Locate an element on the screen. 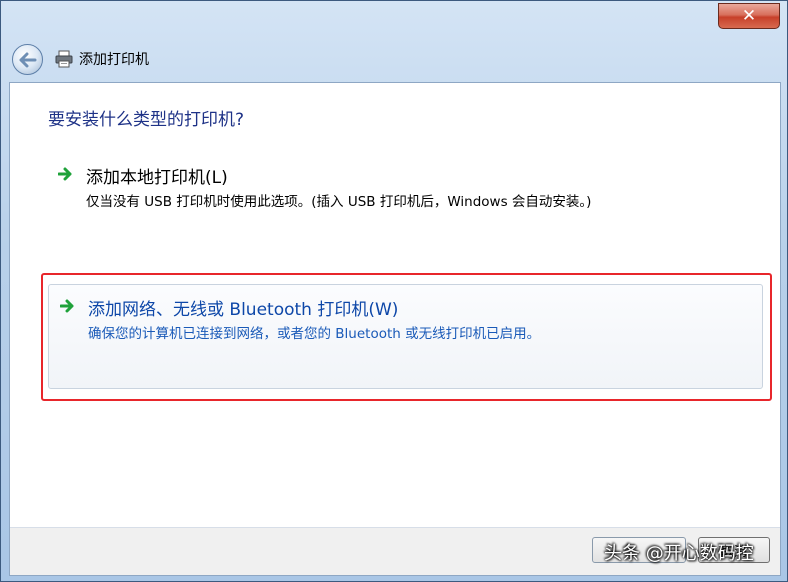 This screenshot has height=582, width=788. close-button: ✕ is located at coordinates (749, 16).